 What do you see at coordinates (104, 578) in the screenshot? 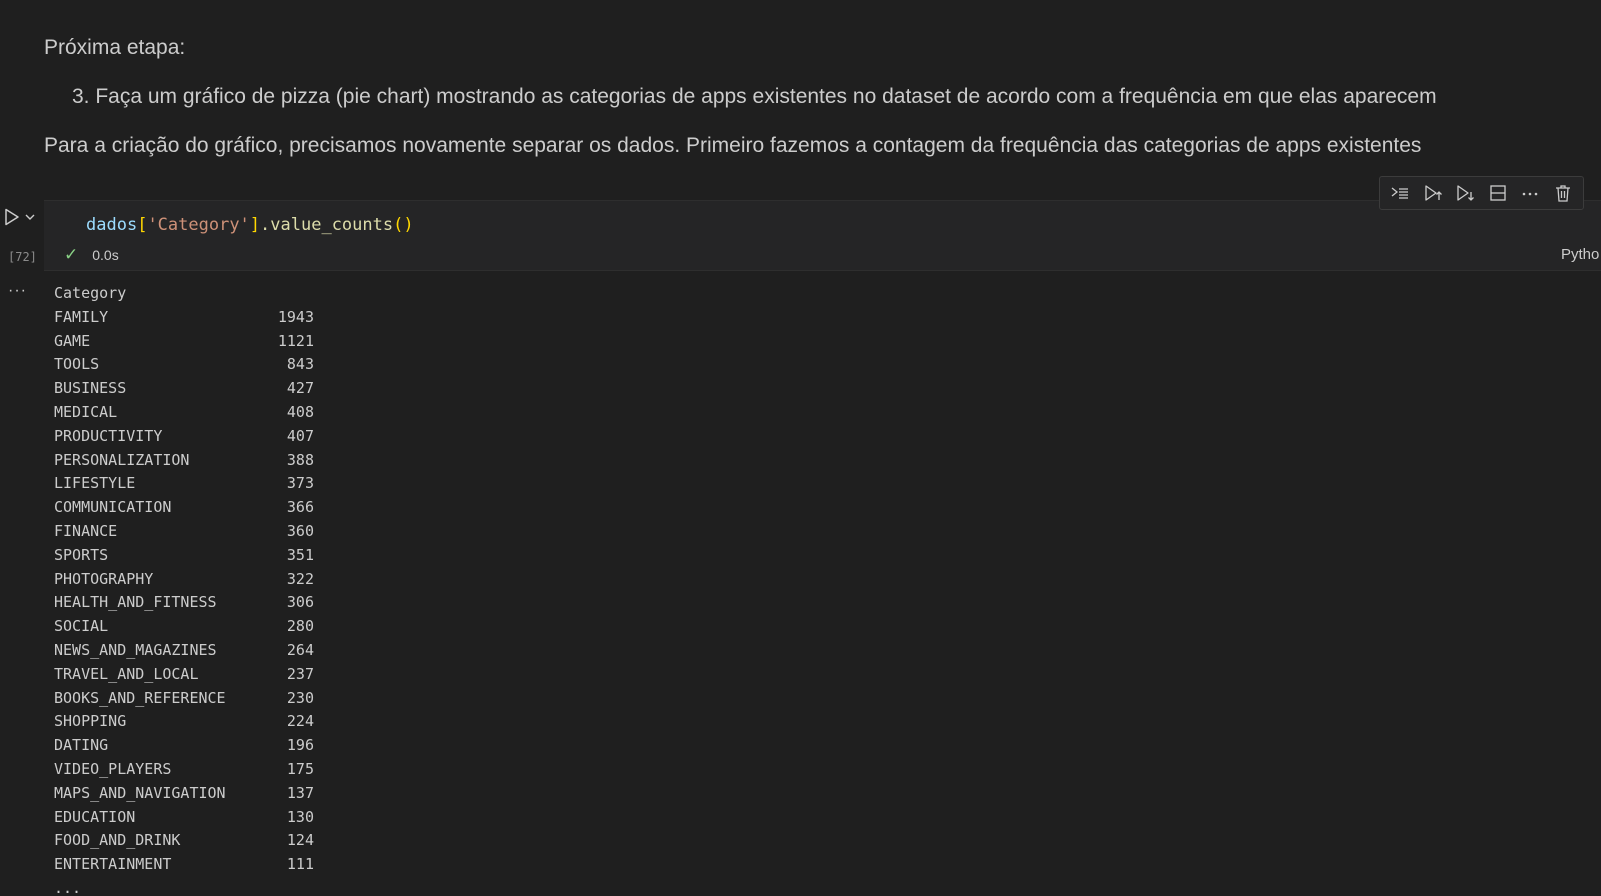
I see `output-category: PHOTOGRAPHY` at bounding box center [104, 578].